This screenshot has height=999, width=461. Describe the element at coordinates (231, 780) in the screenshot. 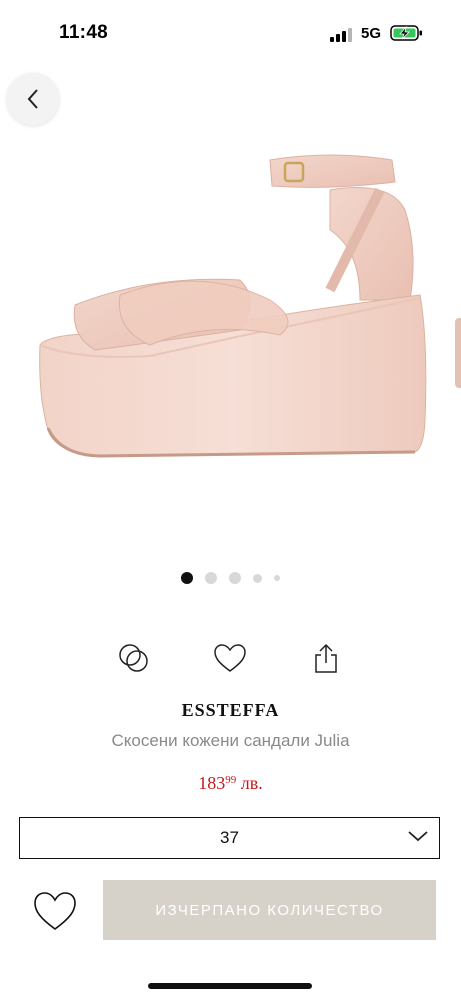

I see `price-cents: 99` at that location.